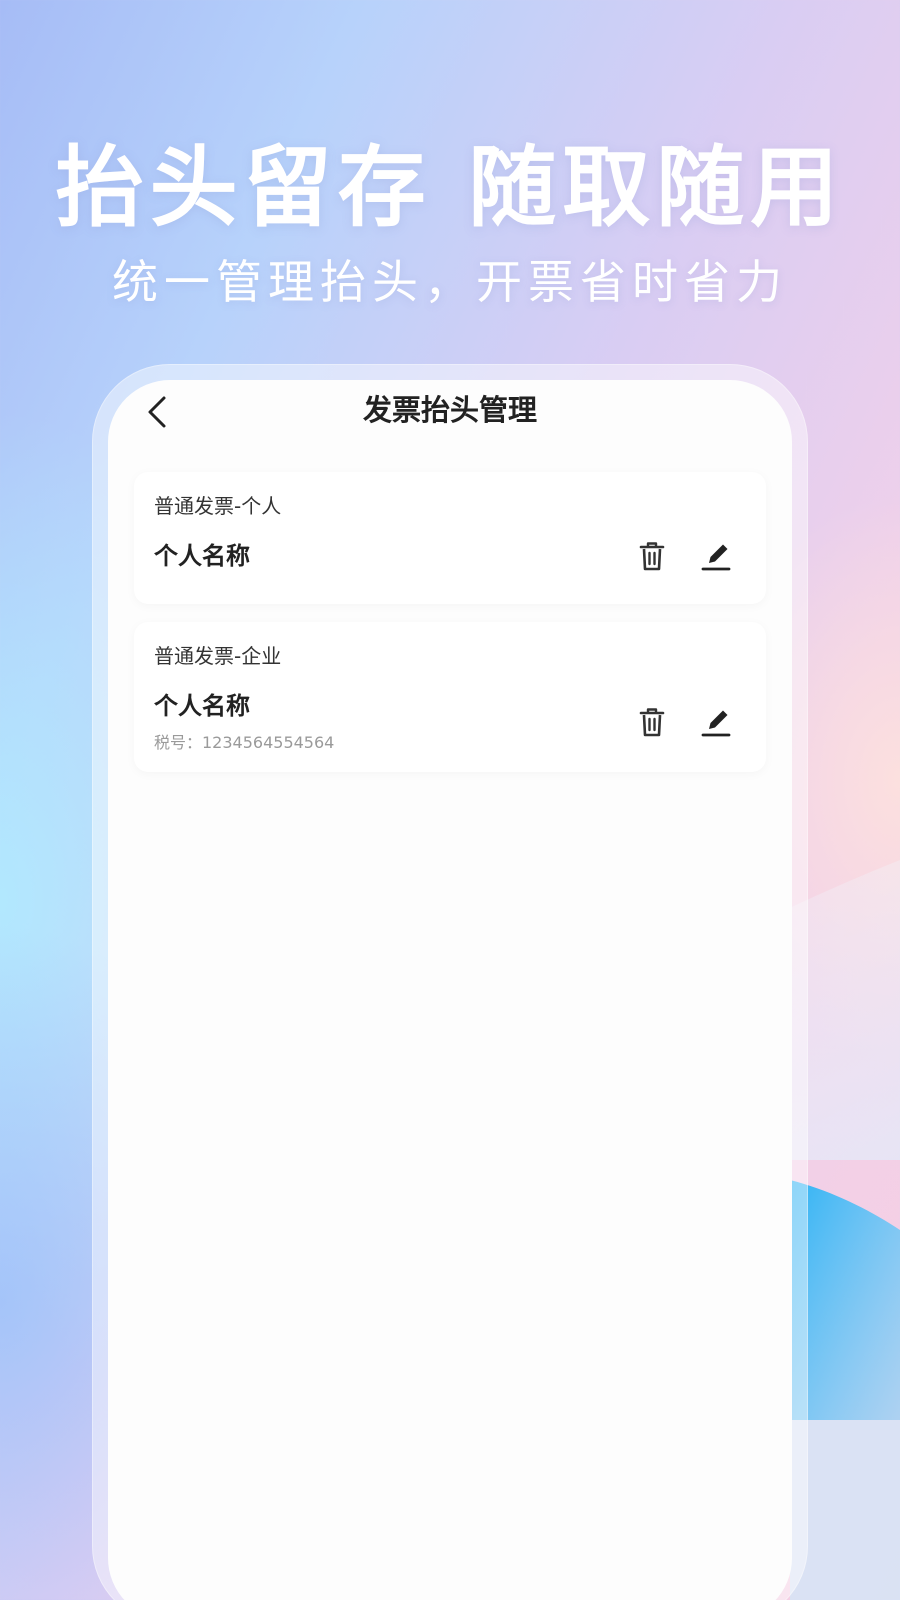 The height and width of the screenshot is (1600, 900). What do you see at coordinates (244, 742) in the screenshot?
I see `tax-number: 税号：1234564554564` at bounding box center [244, 742].